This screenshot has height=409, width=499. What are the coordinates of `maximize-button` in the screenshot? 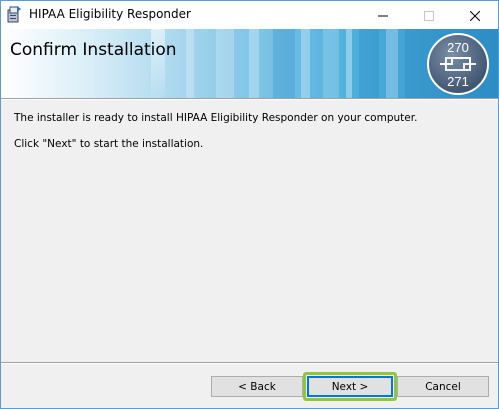 It's located at (429, 15).